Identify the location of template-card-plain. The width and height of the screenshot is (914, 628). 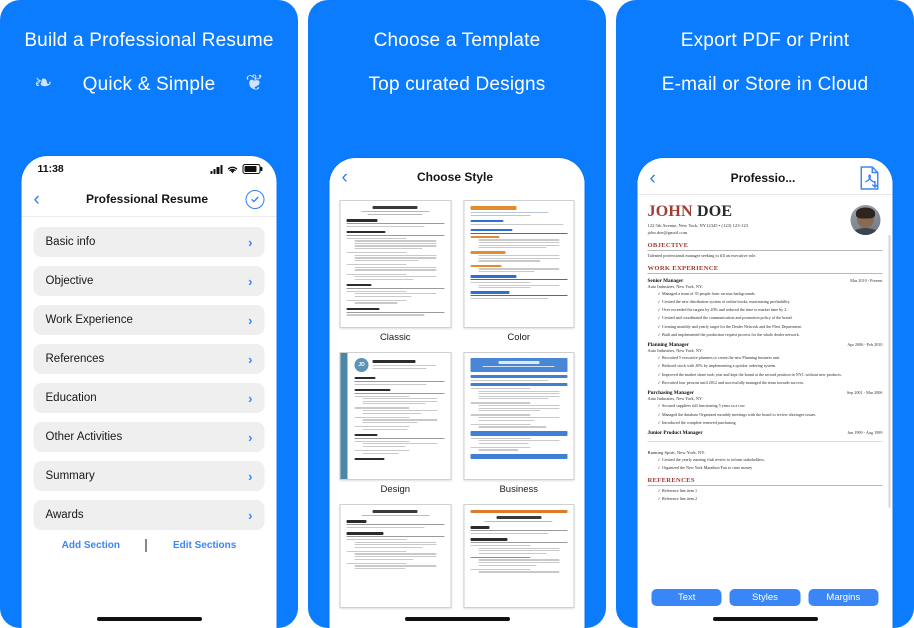
(395, 557).